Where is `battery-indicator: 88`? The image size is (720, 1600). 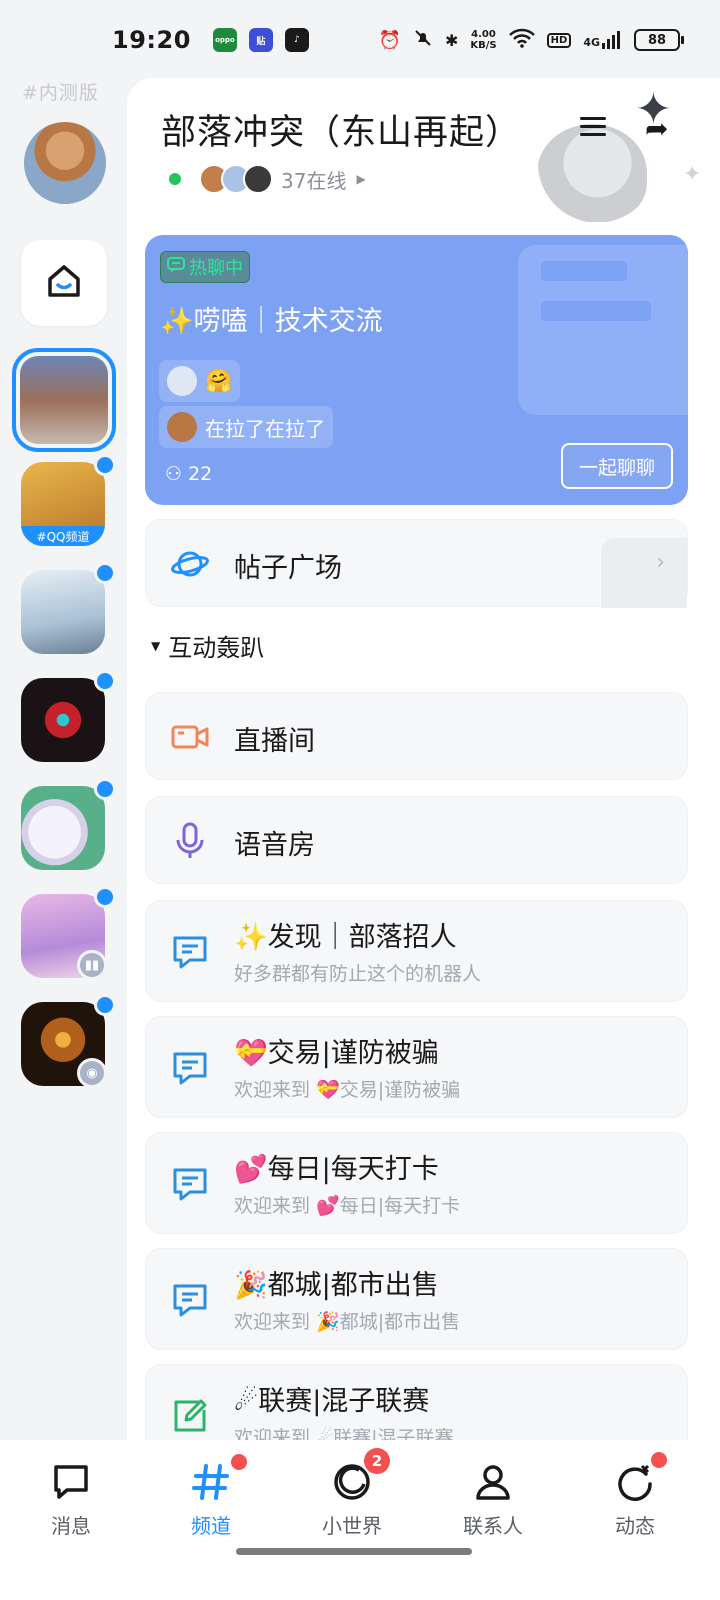 battery-indicator: 88 is located at coordinates (659, 40).